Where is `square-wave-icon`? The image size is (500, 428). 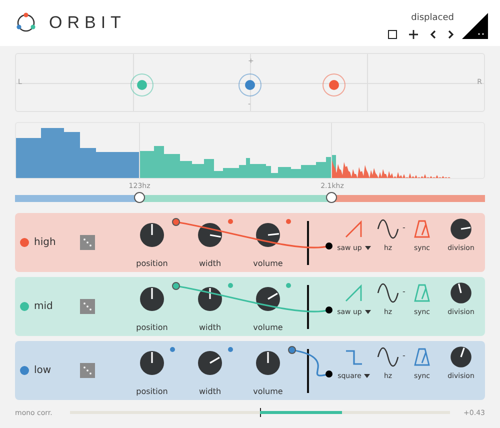 square-wave-icon is located at coordinates (354, 357).